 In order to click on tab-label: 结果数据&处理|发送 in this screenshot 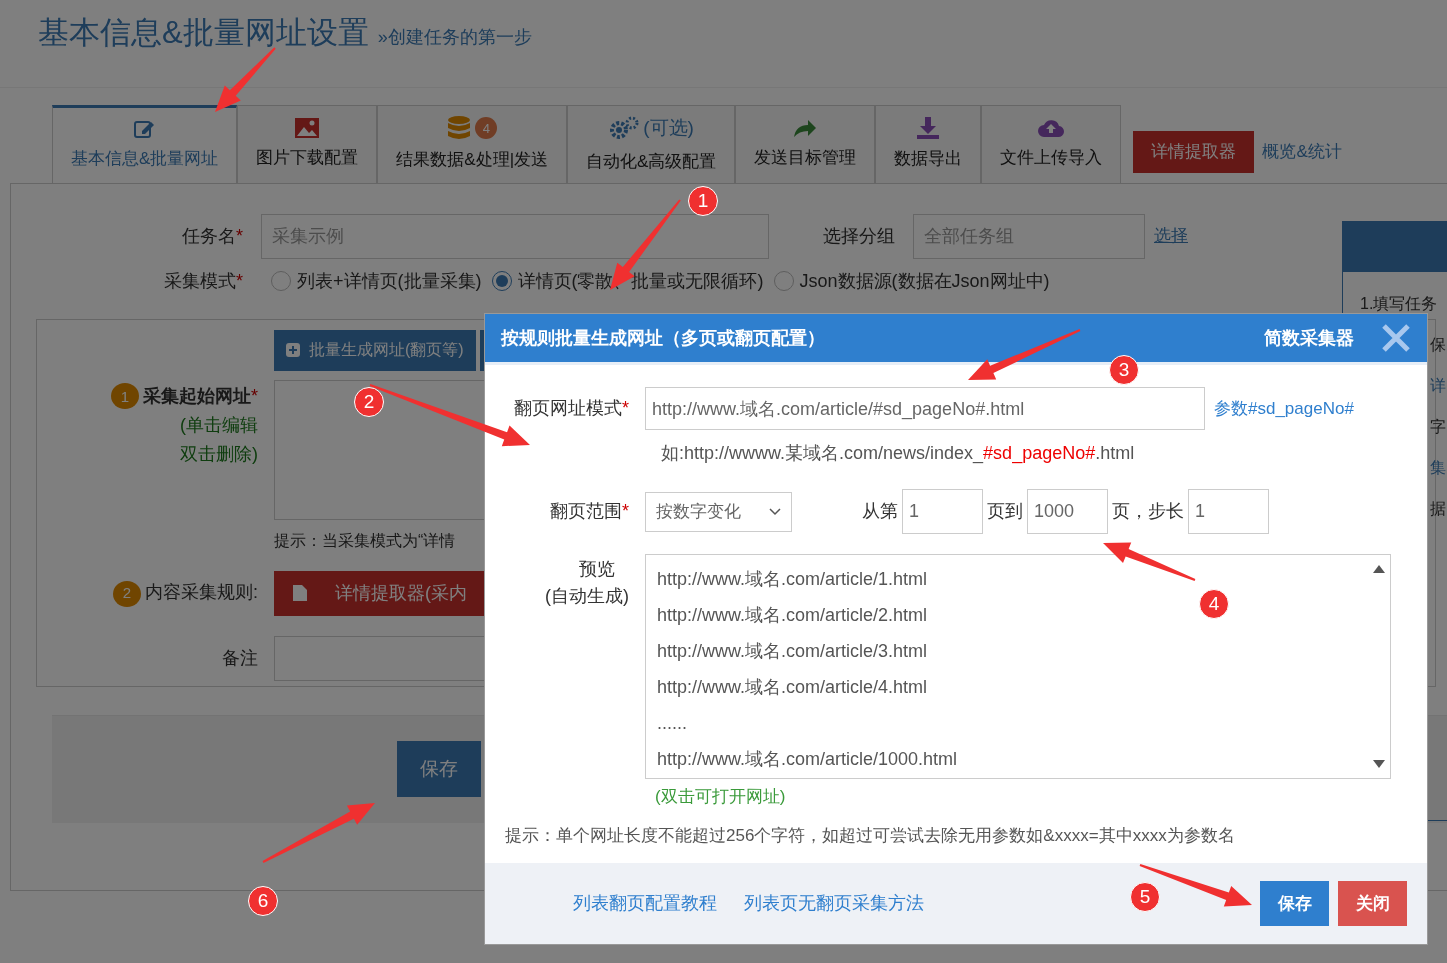, I will do `click(472, 160)`.